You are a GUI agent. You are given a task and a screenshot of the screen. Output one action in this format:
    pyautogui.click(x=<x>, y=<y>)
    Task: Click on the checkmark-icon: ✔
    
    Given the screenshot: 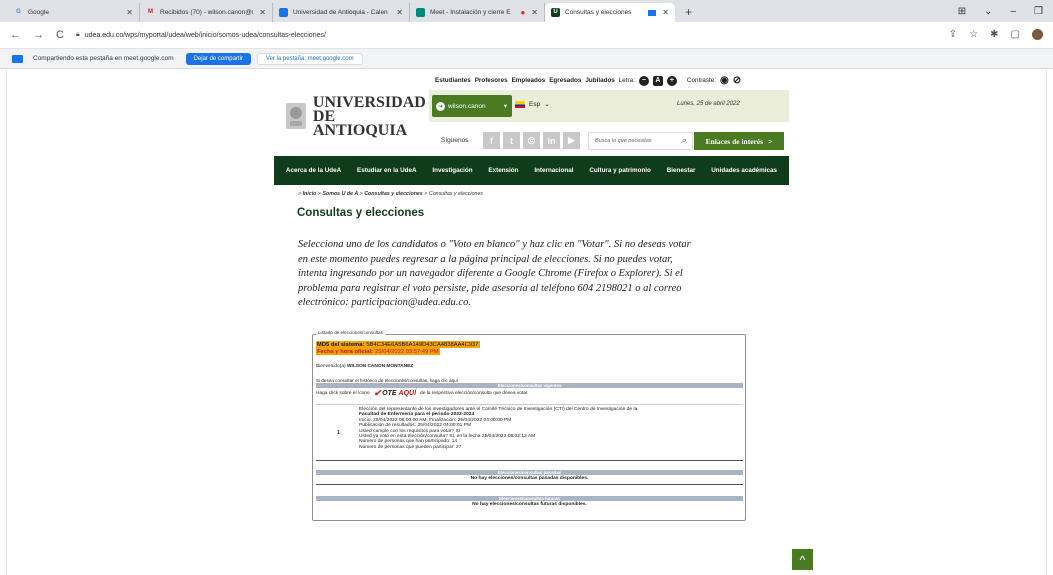 What is the action you would take?
    pyautogui.click(x=377, y=393)
    